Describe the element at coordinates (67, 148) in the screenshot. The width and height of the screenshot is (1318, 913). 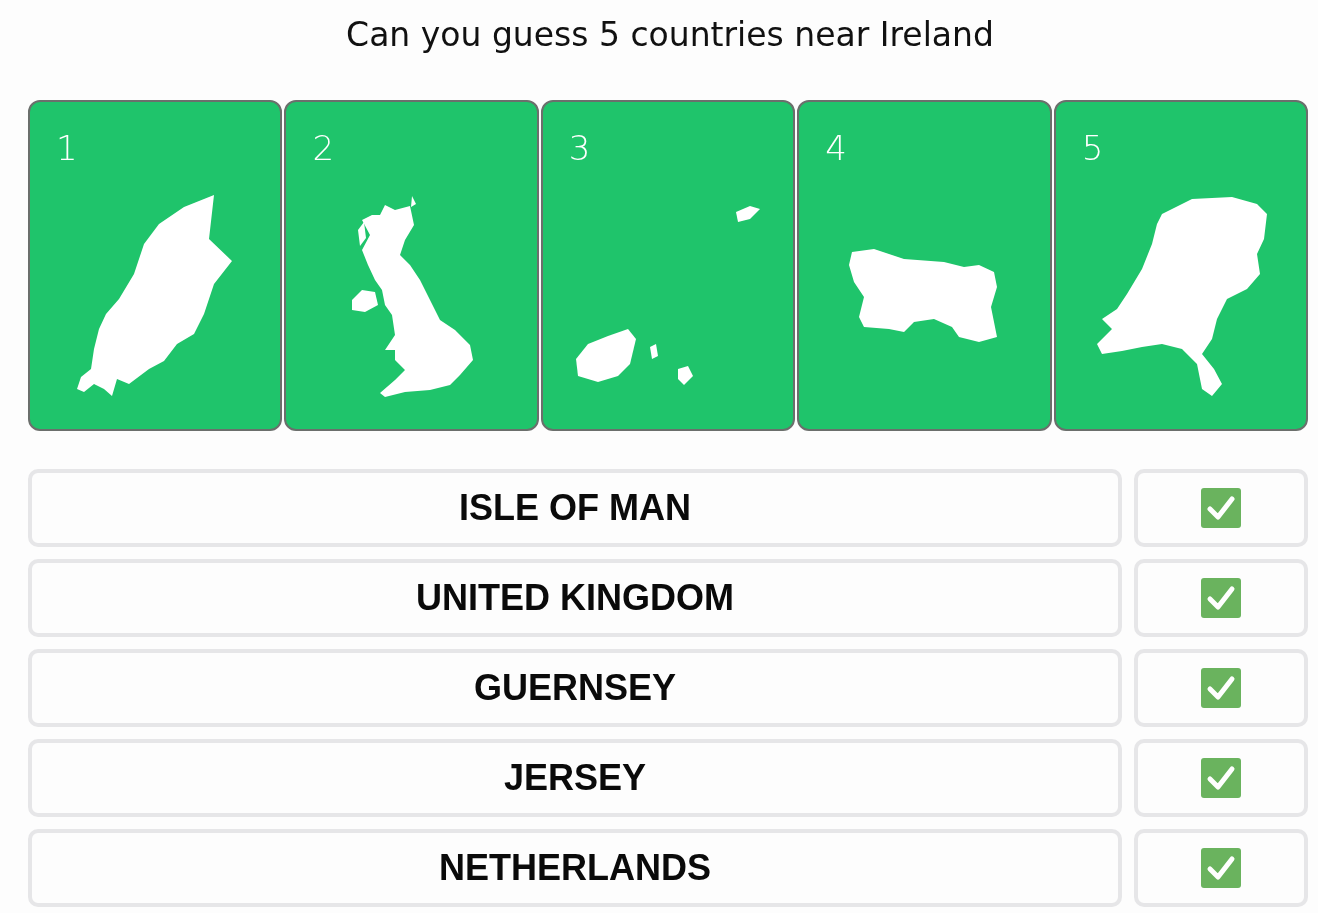
I see `card-number: 1` at that location.